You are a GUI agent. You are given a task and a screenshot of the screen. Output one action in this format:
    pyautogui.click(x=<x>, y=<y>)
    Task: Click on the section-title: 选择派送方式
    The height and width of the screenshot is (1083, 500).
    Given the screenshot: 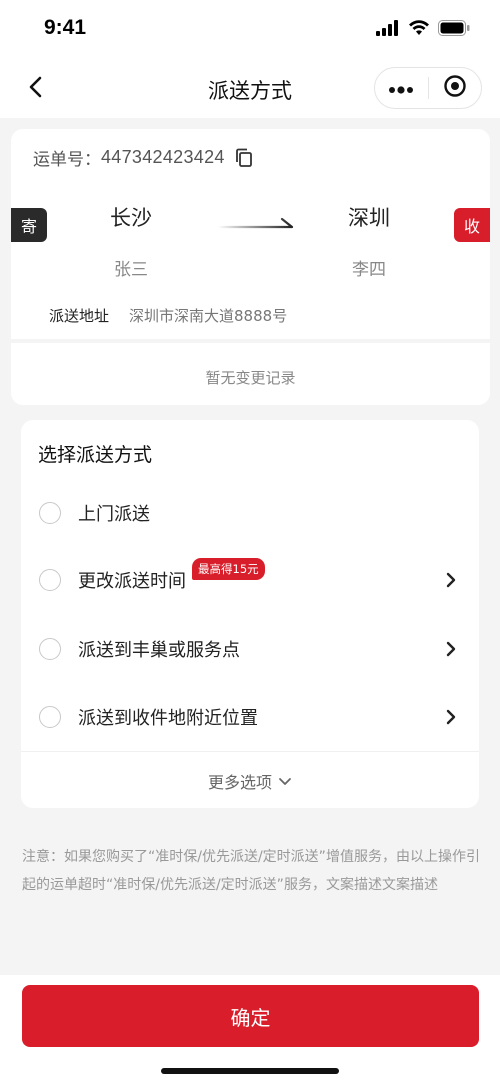 What is the action you would take?
    pyautogui.click(x=95, y=455)
    